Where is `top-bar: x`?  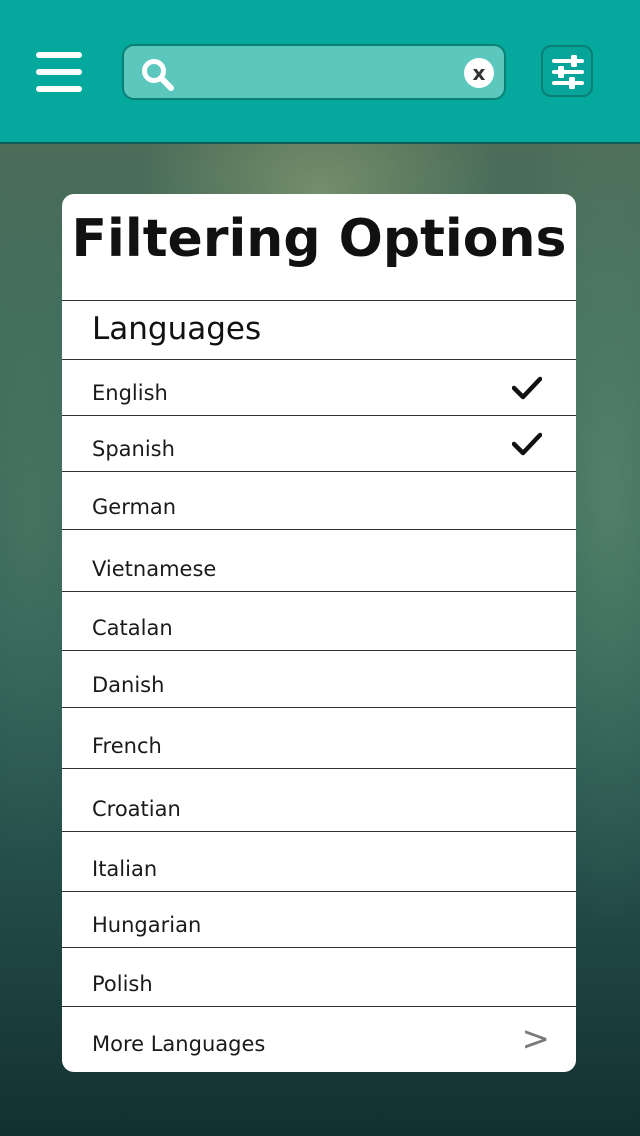
top-bar: x is located at coordinates (320, 72).